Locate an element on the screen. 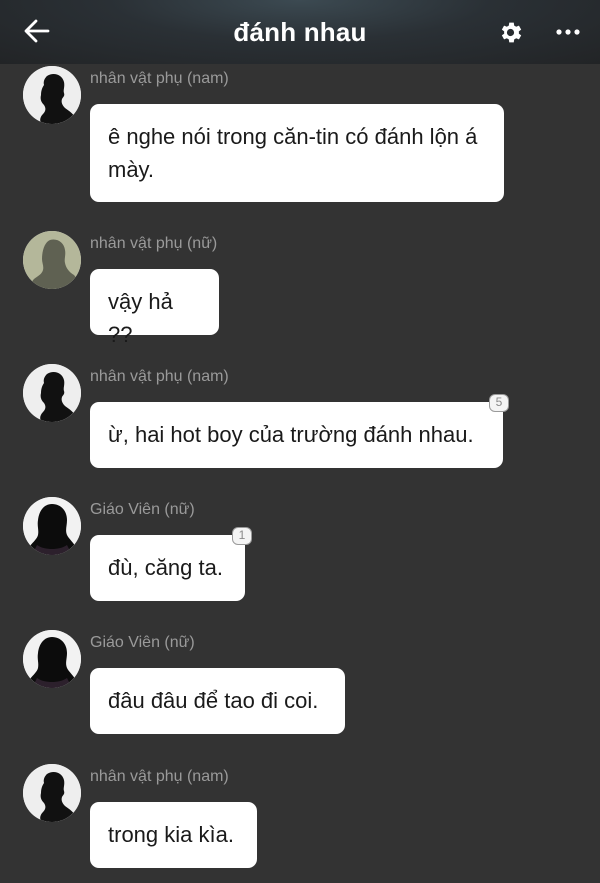 The height and width of the screenshot is (883, 600). female-silhouette-avatar is located at coordinates (52, 260).